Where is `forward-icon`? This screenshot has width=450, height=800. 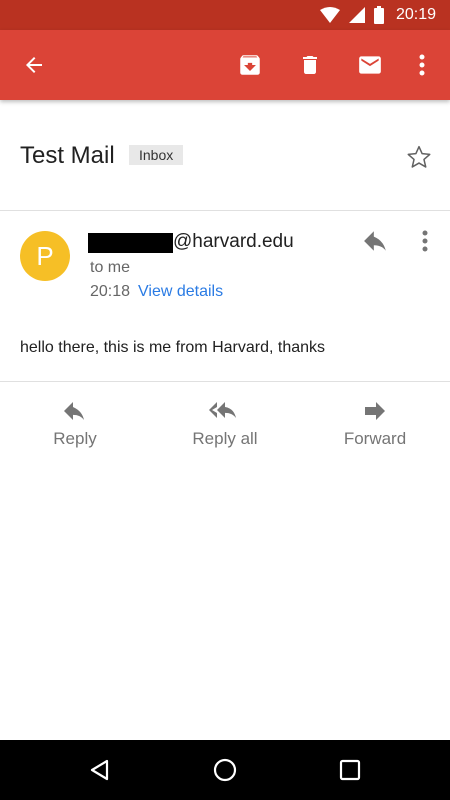
forward-icon is located at coordinates (375, 411).